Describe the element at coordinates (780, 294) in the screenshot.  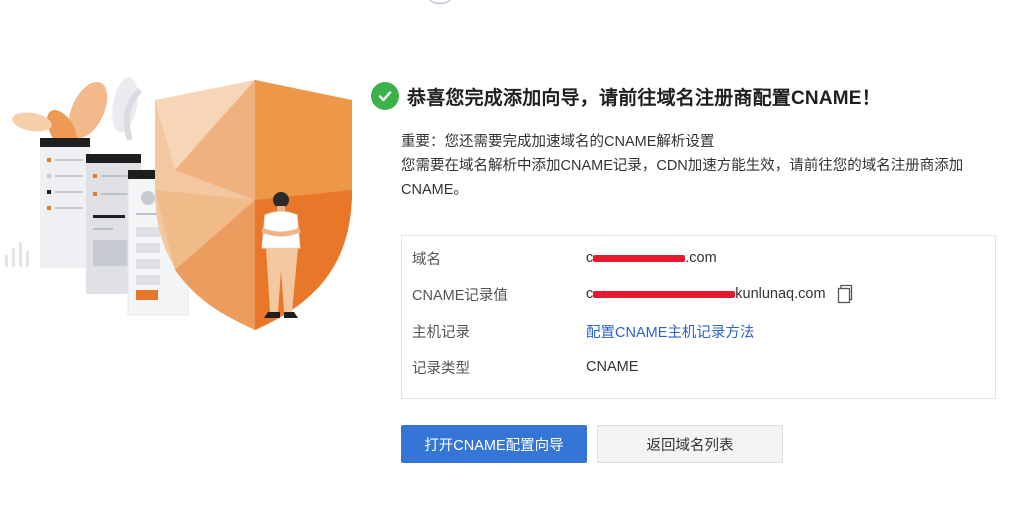
I see `cname-suffix: kunlunaq.com` at that location.